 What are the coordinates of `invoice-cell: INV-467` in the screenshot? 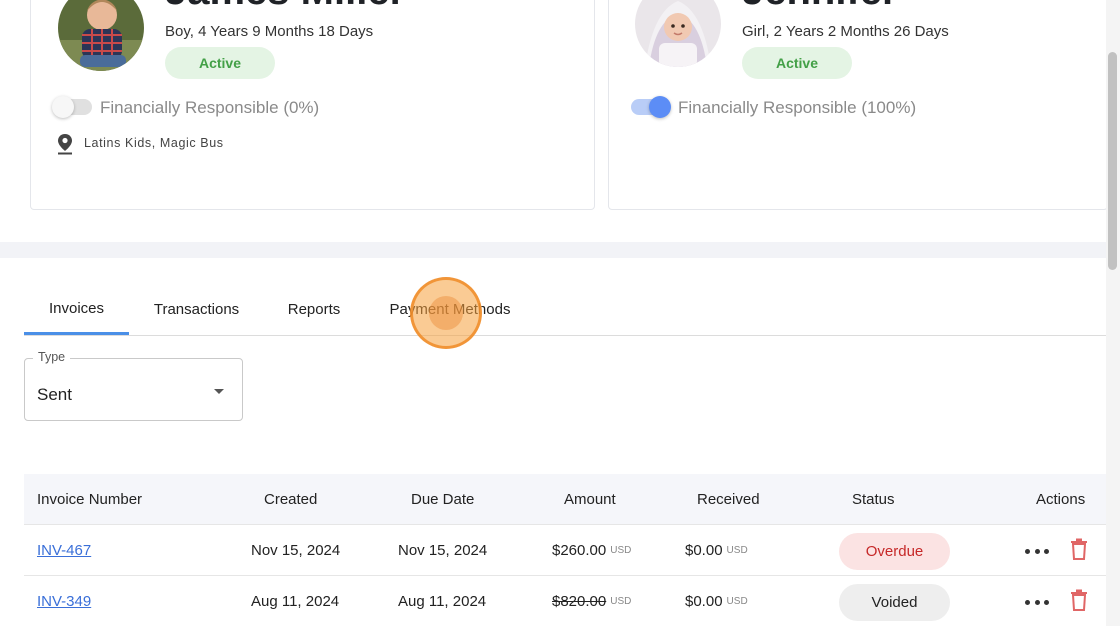 It's located at (64, 550).